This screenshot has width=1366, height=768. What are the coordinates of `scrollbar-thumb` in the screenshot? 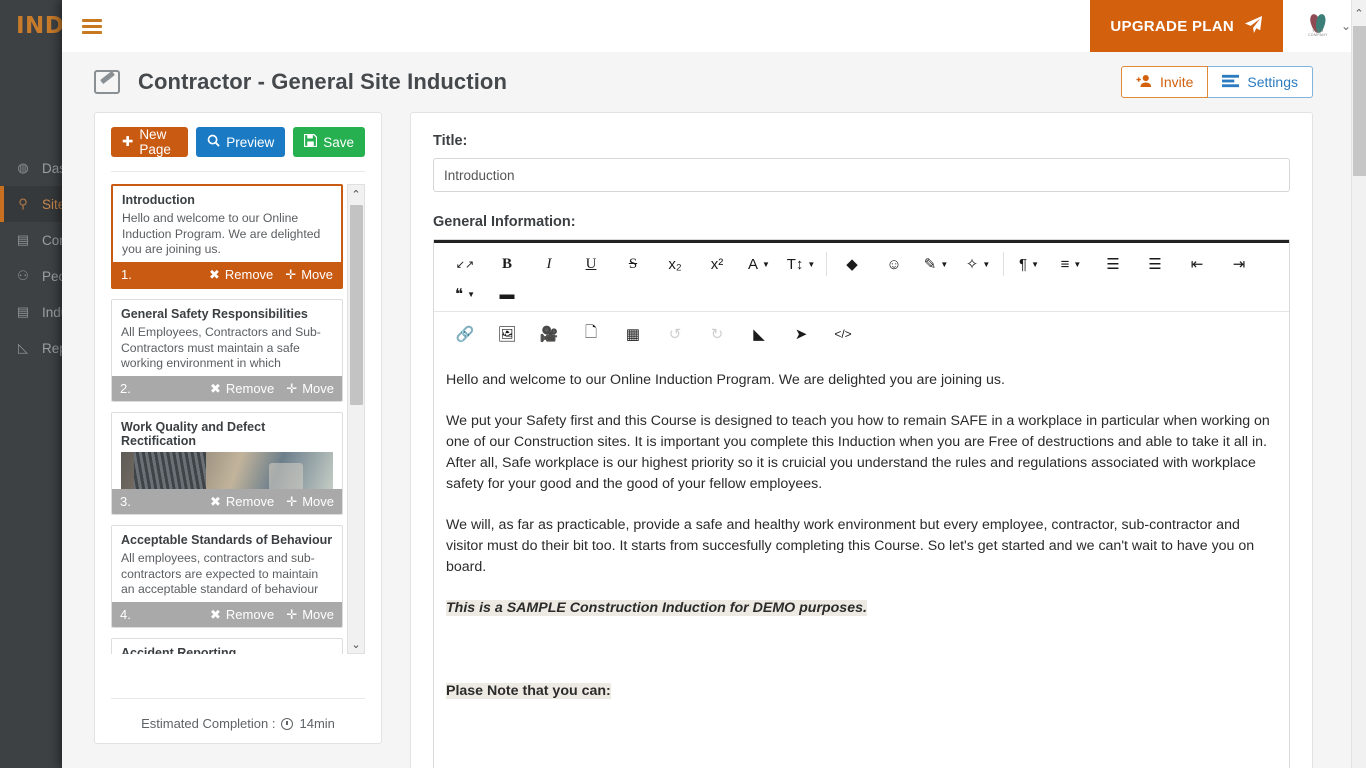 It's located at (356, 305).